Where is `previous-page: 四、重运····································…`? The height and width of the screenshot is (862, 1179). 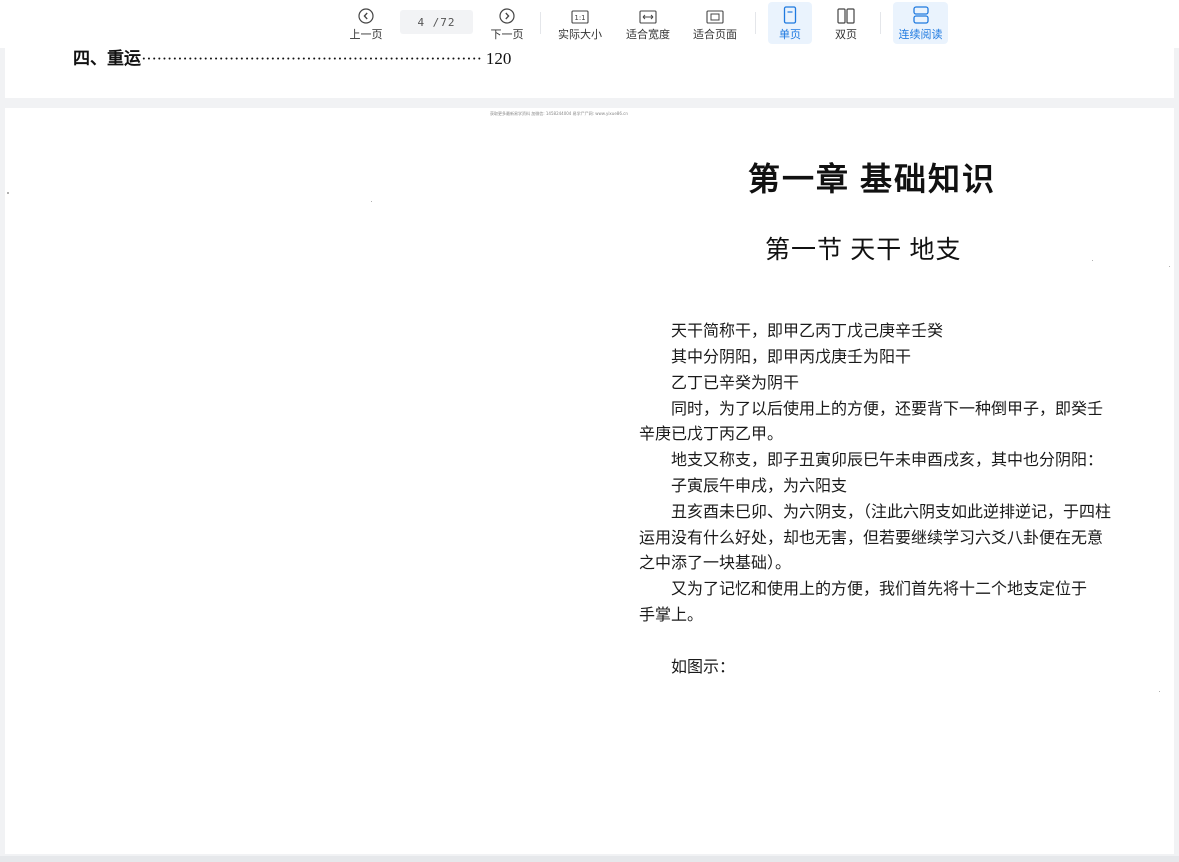
previous-page: 四、重运····································… is located at coordinates (589, 73).